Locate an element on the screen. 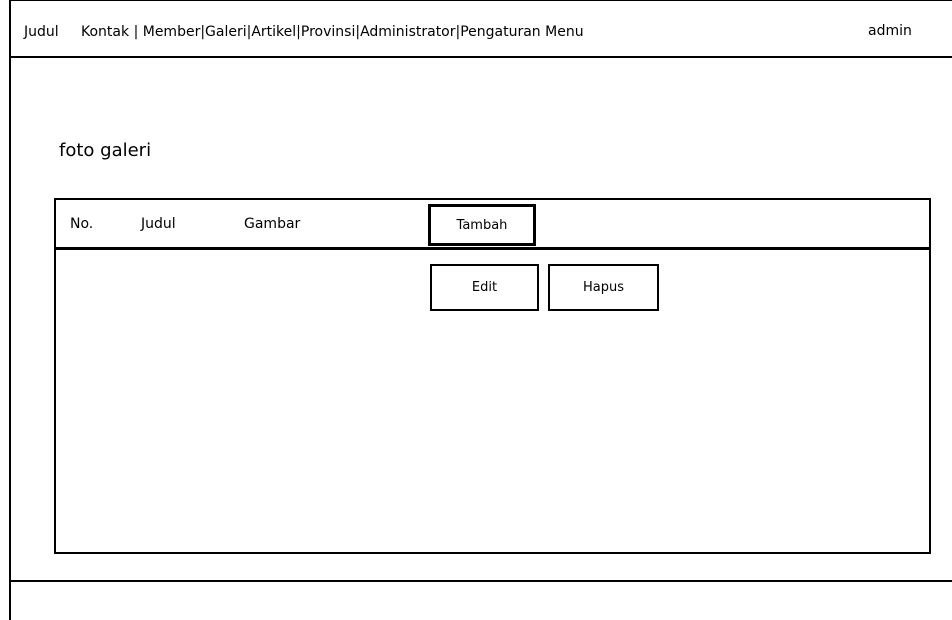 The width and height of the screenshot is (952, 620). menu-item-administrator: Administrator is located at coordinates (407, 32).